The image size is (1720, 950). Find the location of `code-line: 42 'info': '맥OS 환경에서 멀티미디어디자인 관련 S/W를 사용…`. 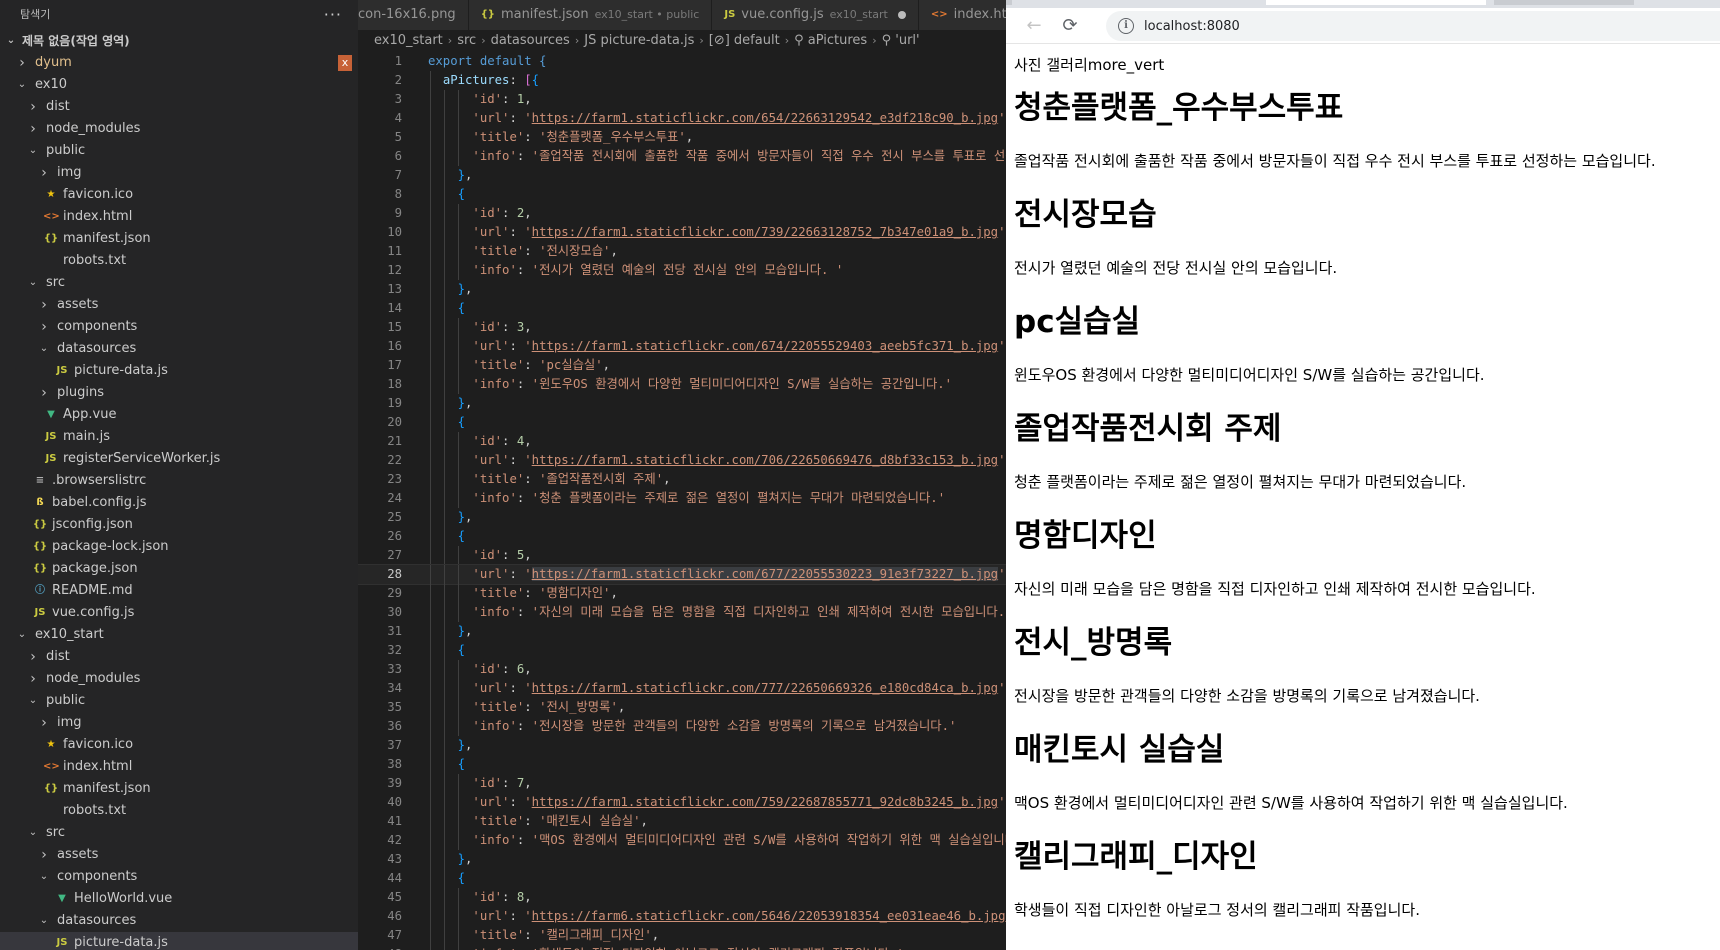

code-line: 42 'info': '맥OS 환경에서 멀티미디어디자인 관련 S/W를 사용… is located at coordinates (682, 840).